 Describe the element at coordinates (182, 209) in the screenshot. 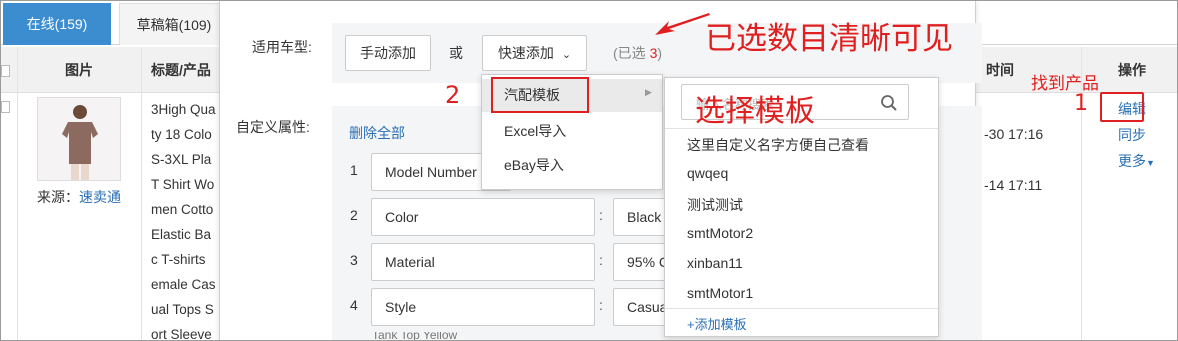

I see `title-line: men Cotto` at that location.